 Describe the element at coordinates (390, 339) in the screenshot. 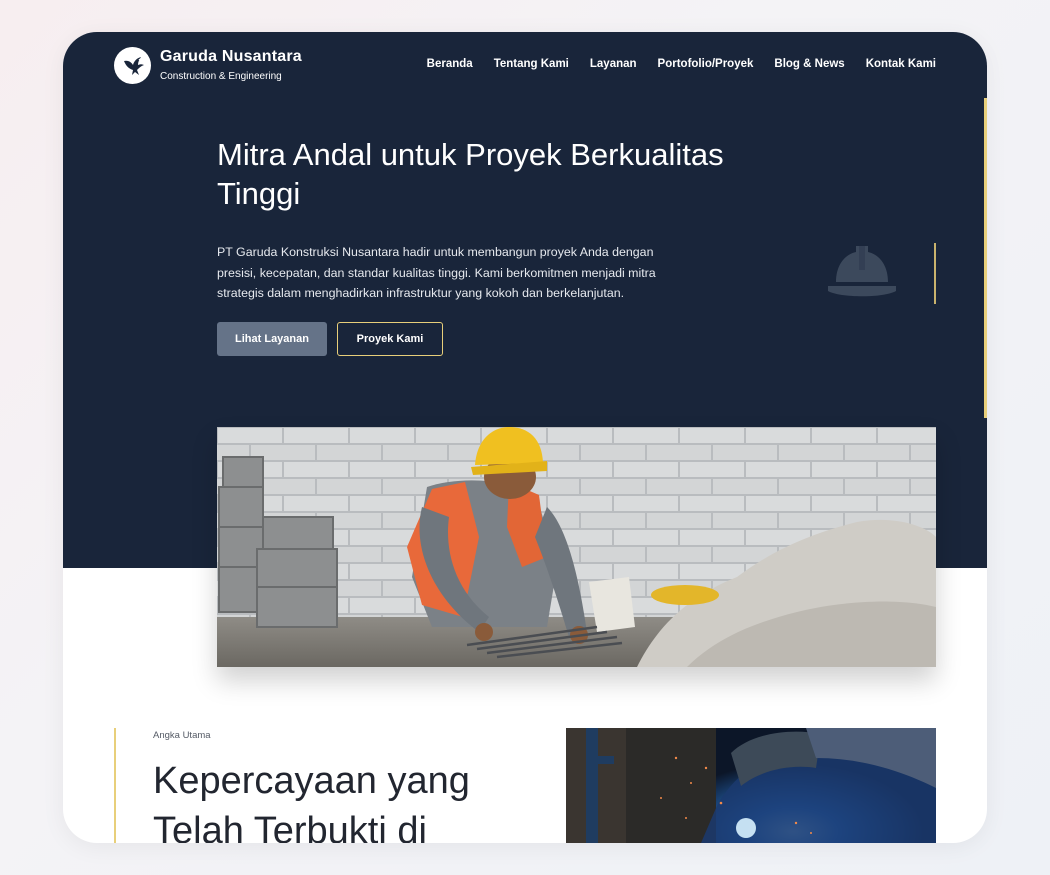

I see `our-projects-button: Proyek Kami` at that location.